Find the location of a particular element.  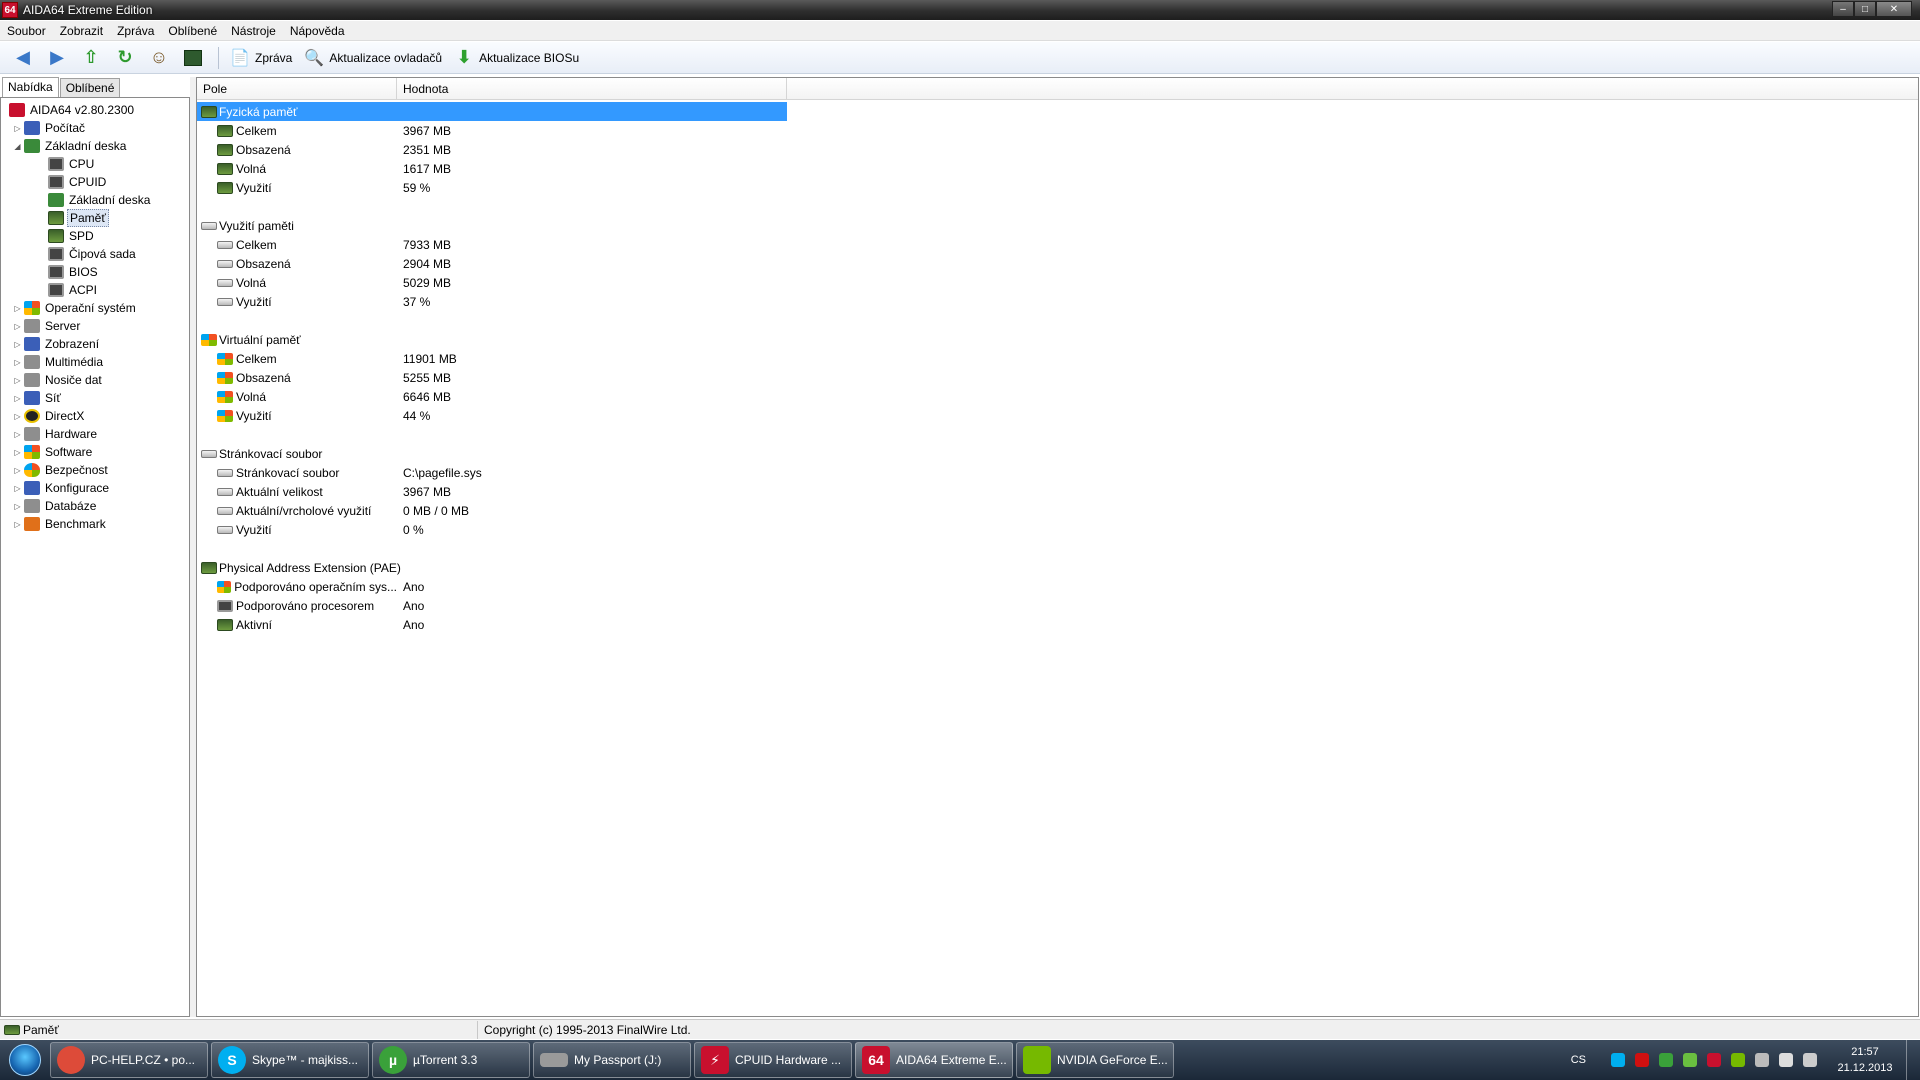

utorrent-tray-icon is located at coordinates (1666, 1060).